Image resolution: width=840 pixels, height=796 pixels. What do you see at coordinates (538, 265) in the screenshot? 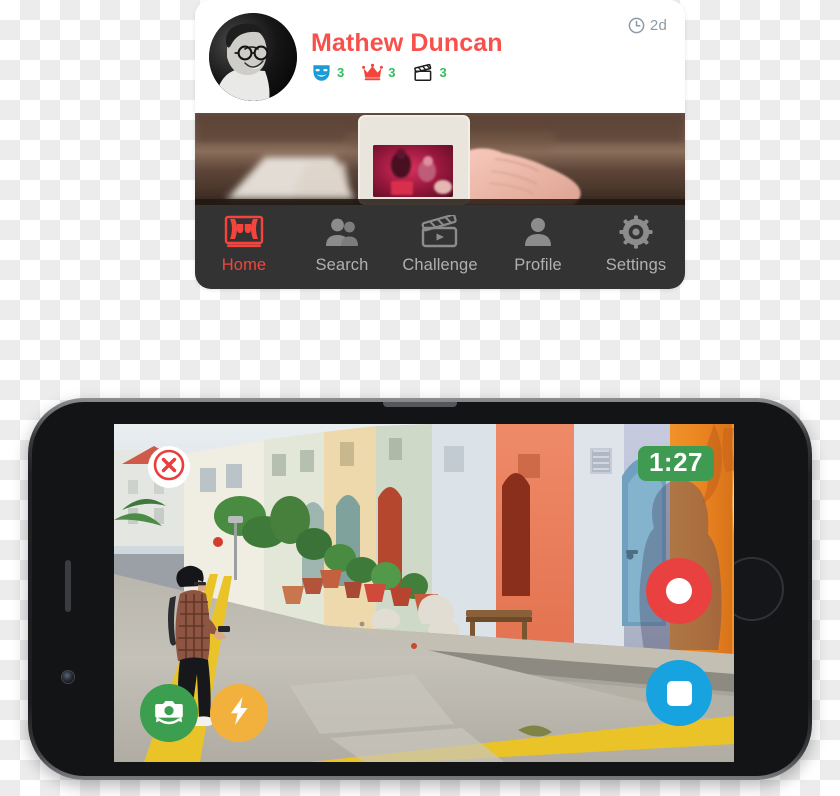
I see `nav-label: Profile` at bounding box center [538, 265].